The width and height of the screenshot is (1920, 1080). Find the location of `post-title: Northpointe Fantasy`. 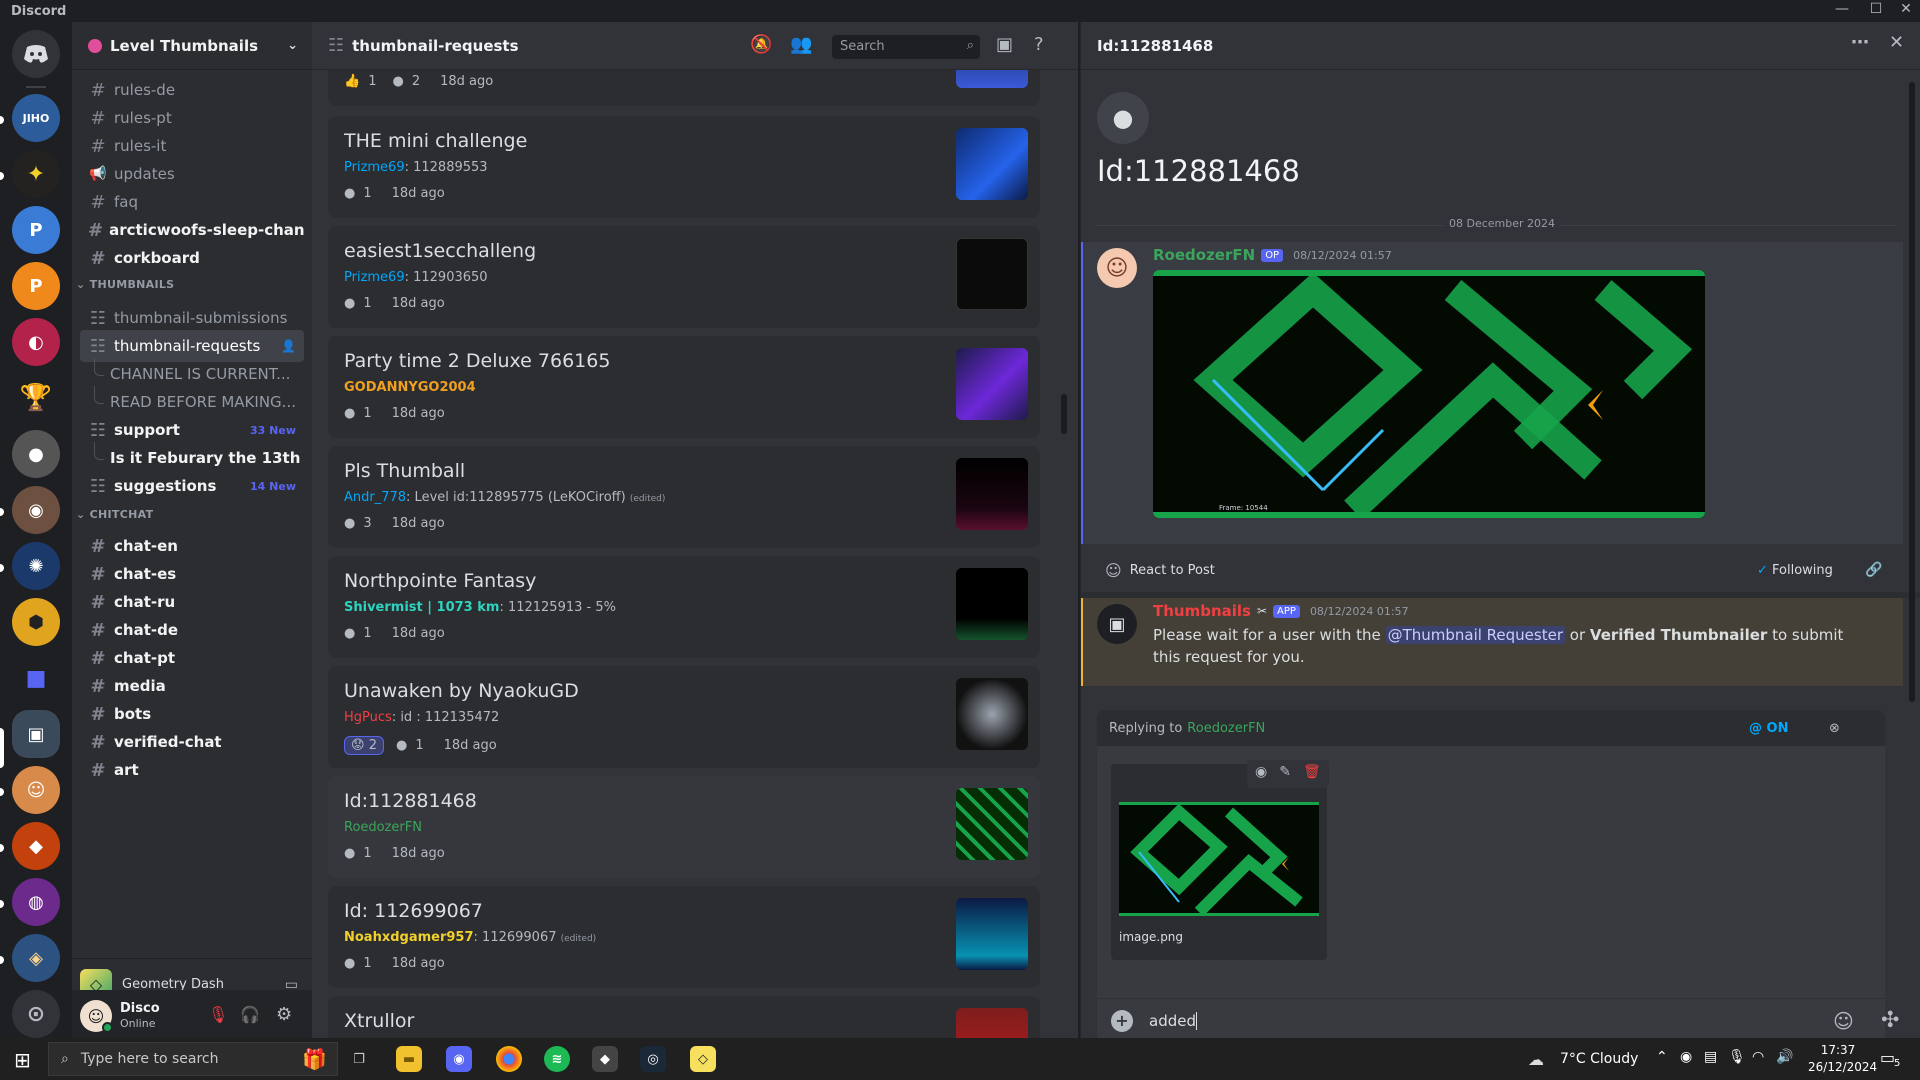

post-title: Northpointe Fantasy is located at coordinates (440, 581).